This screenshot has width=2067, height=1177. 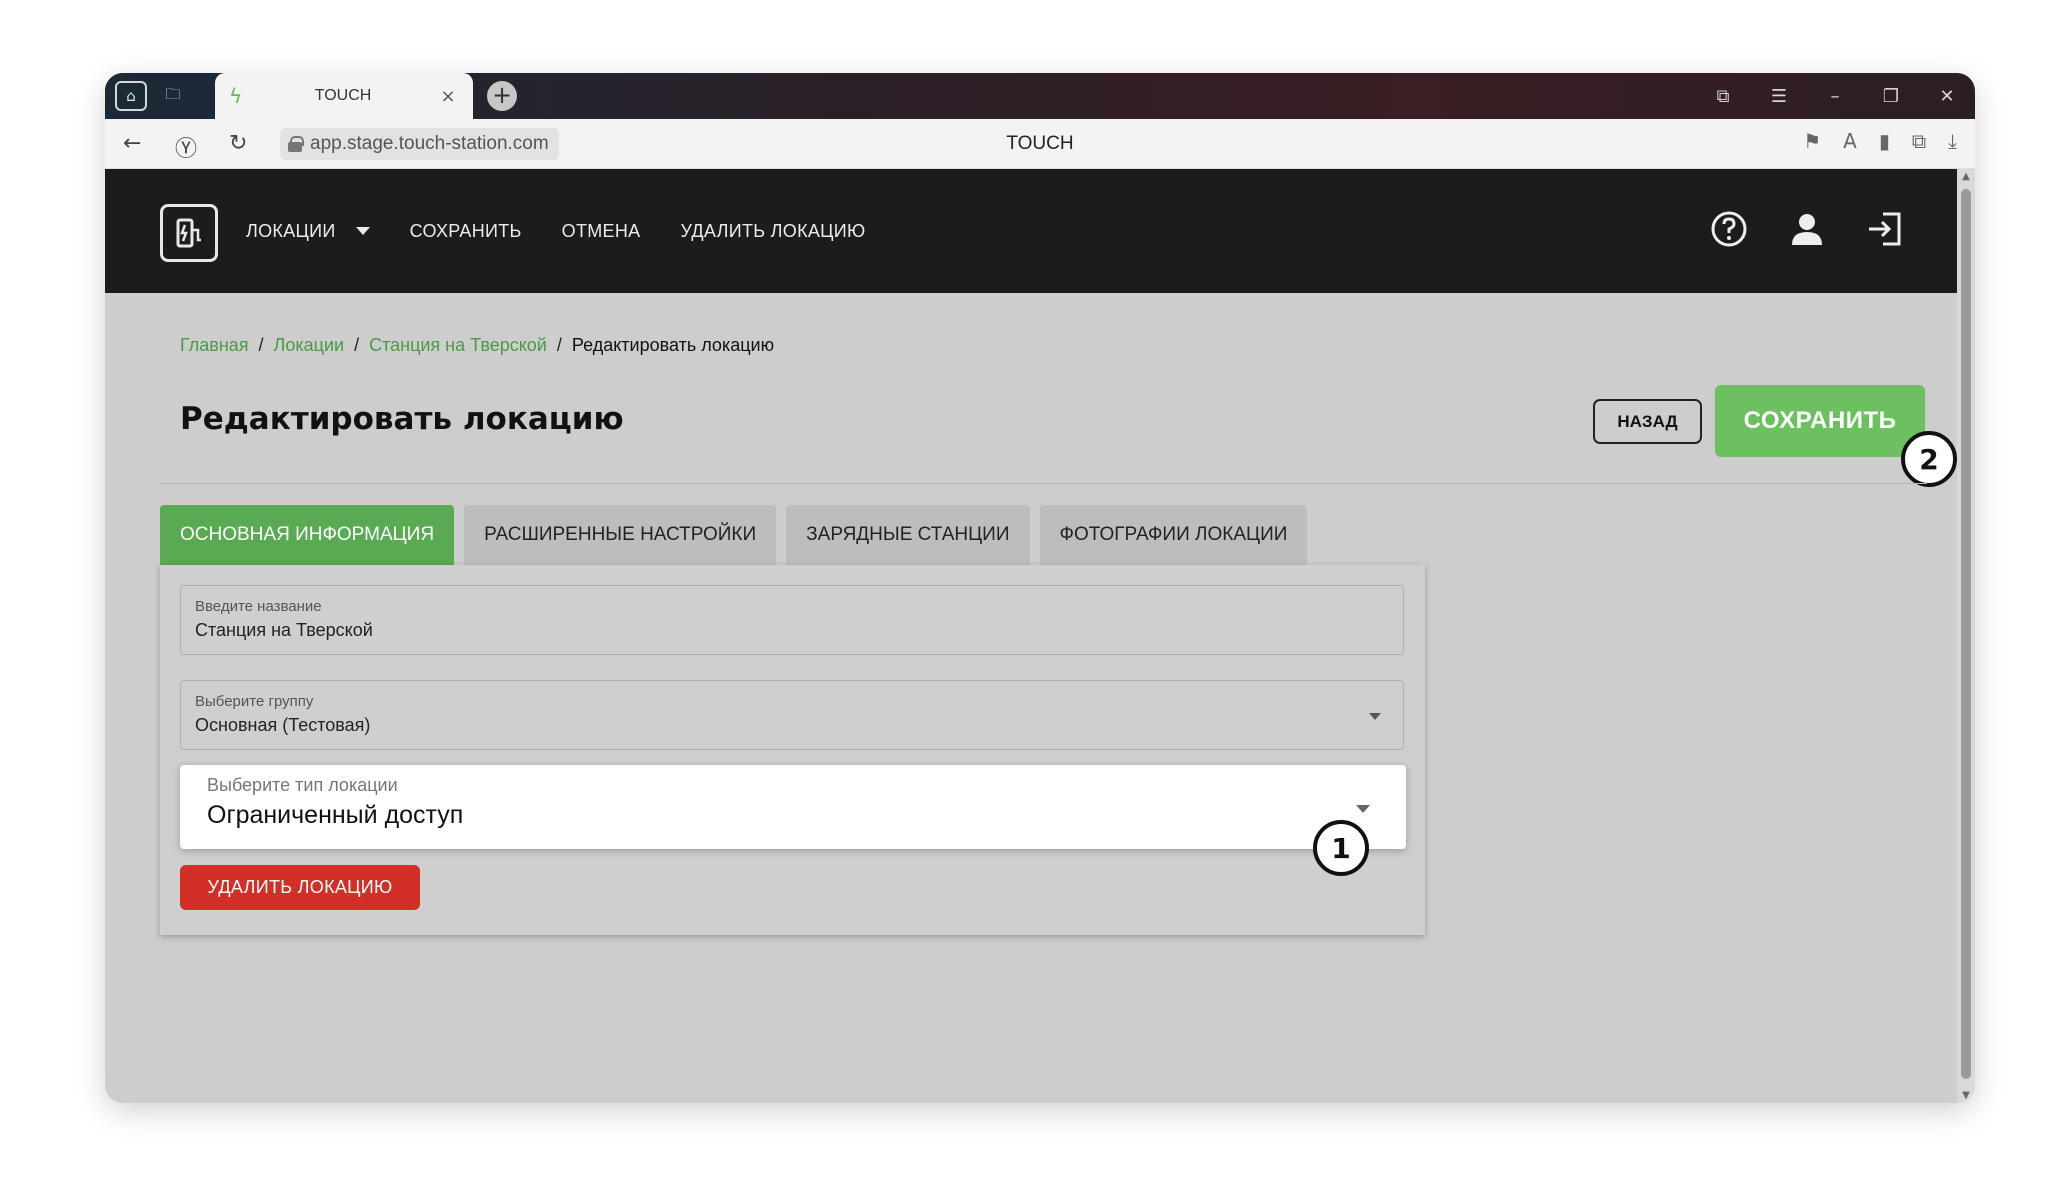 I want to click on annotation-badge-2: 2, so click(x=1929, y=459).